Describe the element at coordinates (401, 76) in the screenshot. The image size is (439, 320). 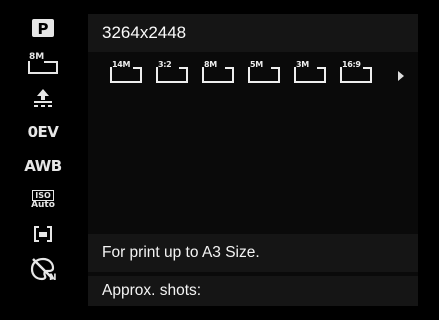
I see `scroll-right-icon` at that location.